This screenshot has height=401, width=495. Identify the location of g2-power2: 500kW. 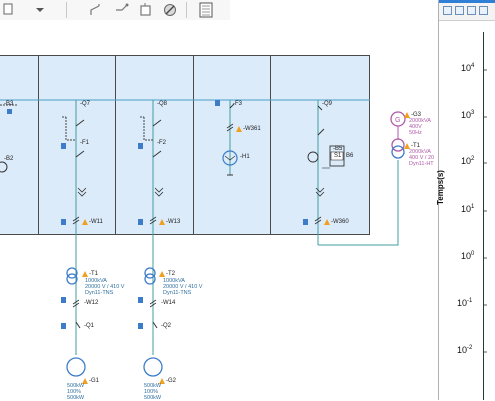
(153, 398).